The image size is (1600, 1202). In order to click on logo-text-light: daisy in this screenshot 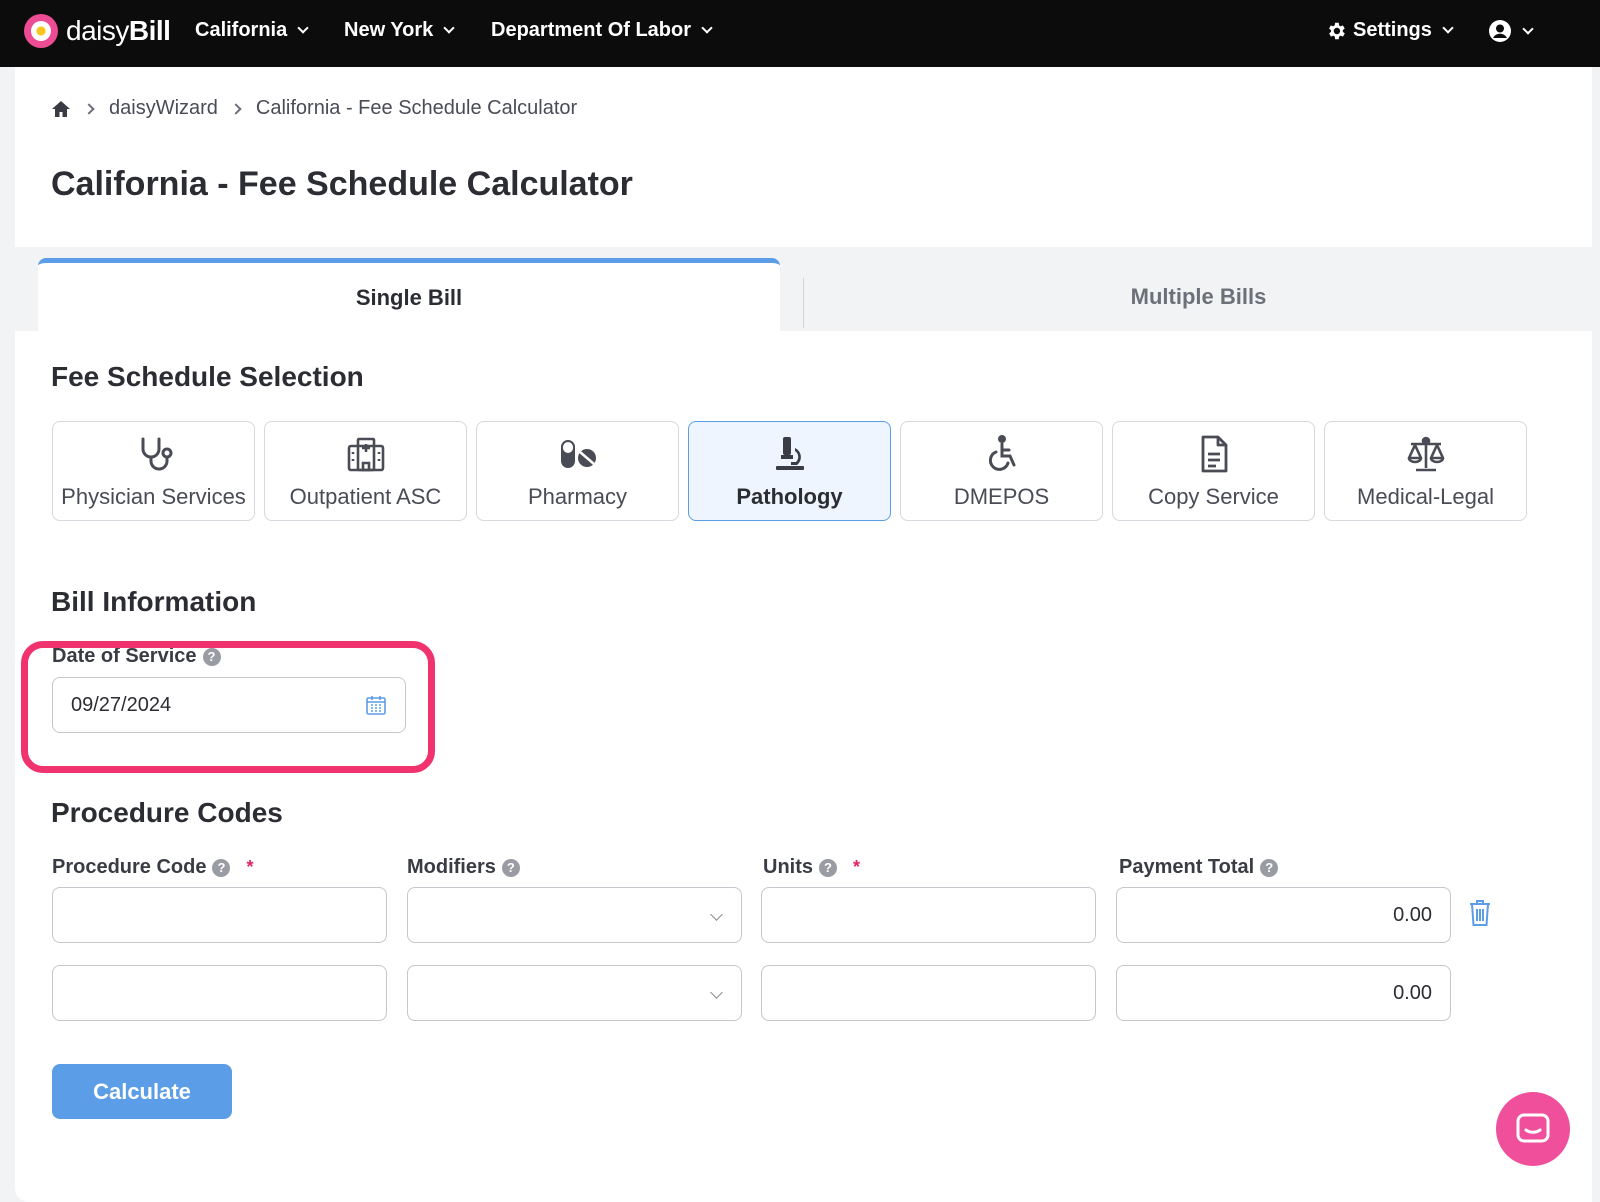, I will do `click(97, 30)`.